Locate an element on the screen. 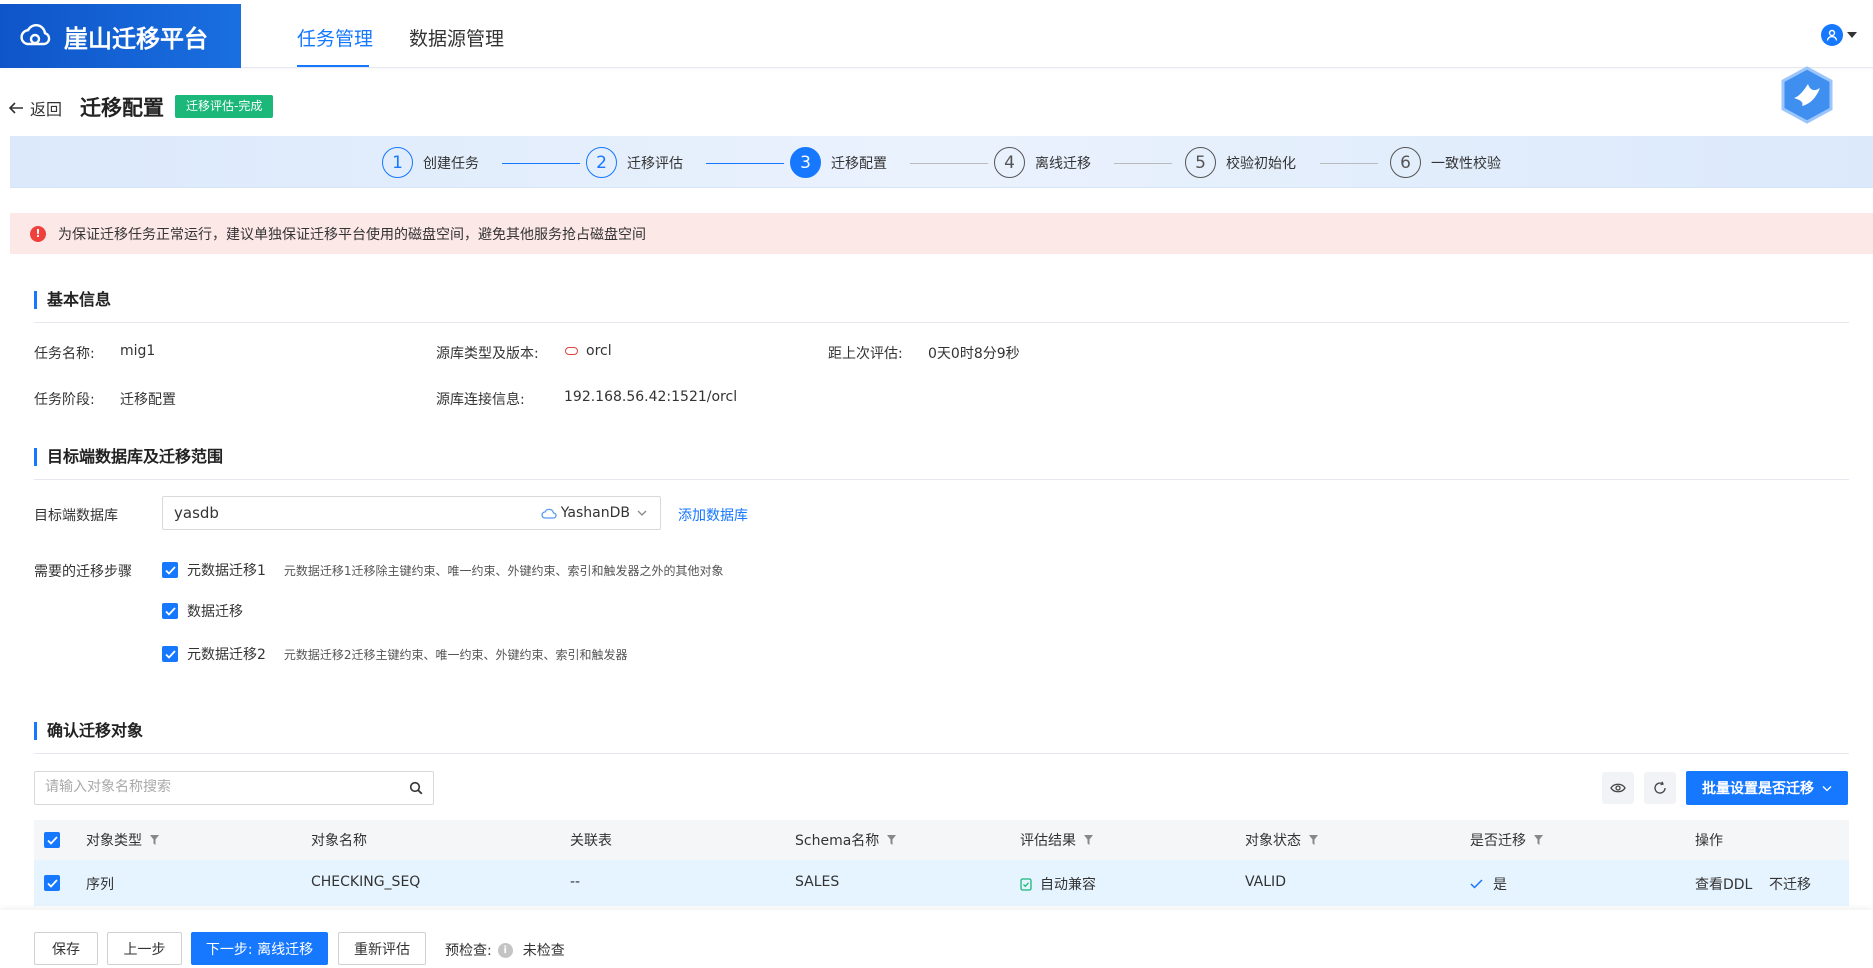 The width and height of the screenshot is (1873, 968). search-input is located at coordinates (220, 787).